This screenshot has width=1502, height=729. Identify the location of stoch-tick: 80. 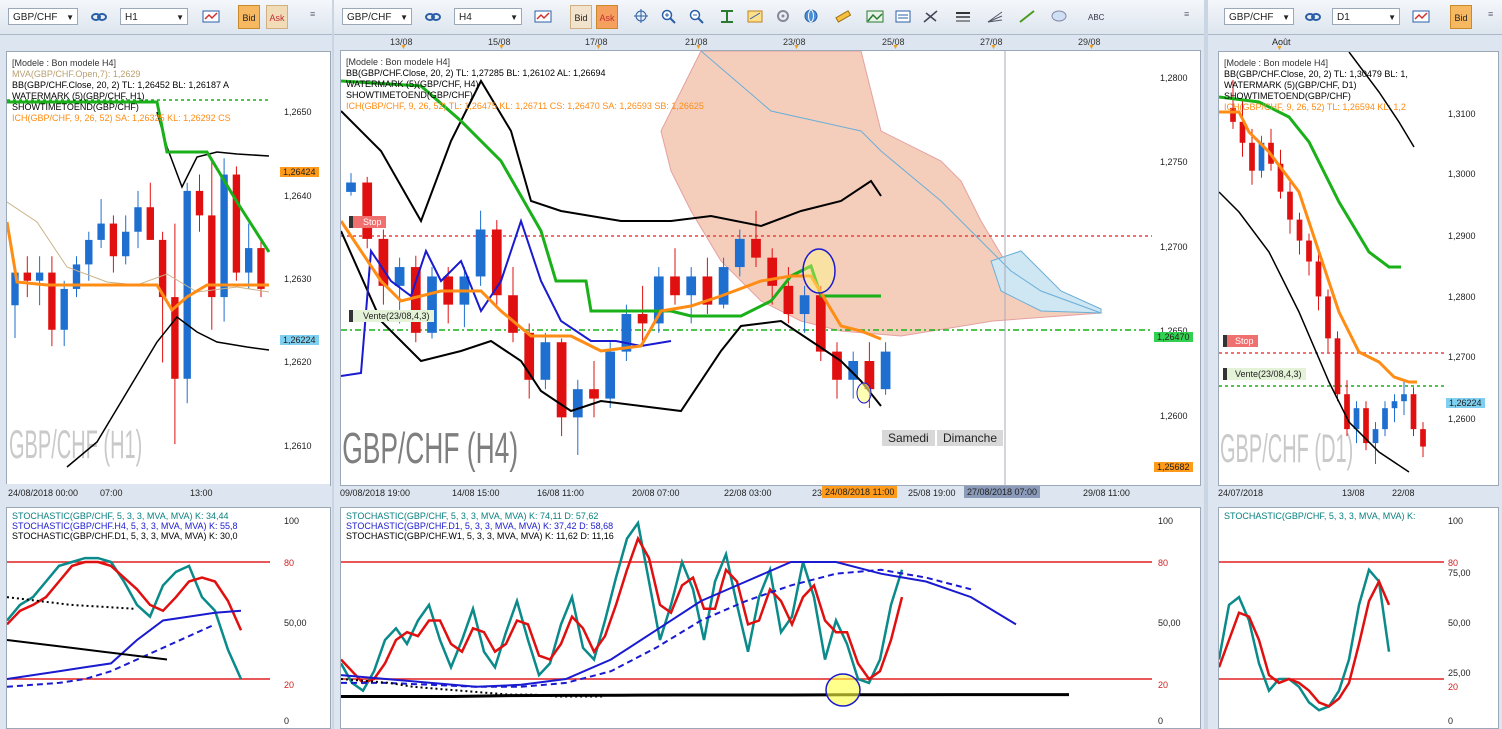
(289, 563).